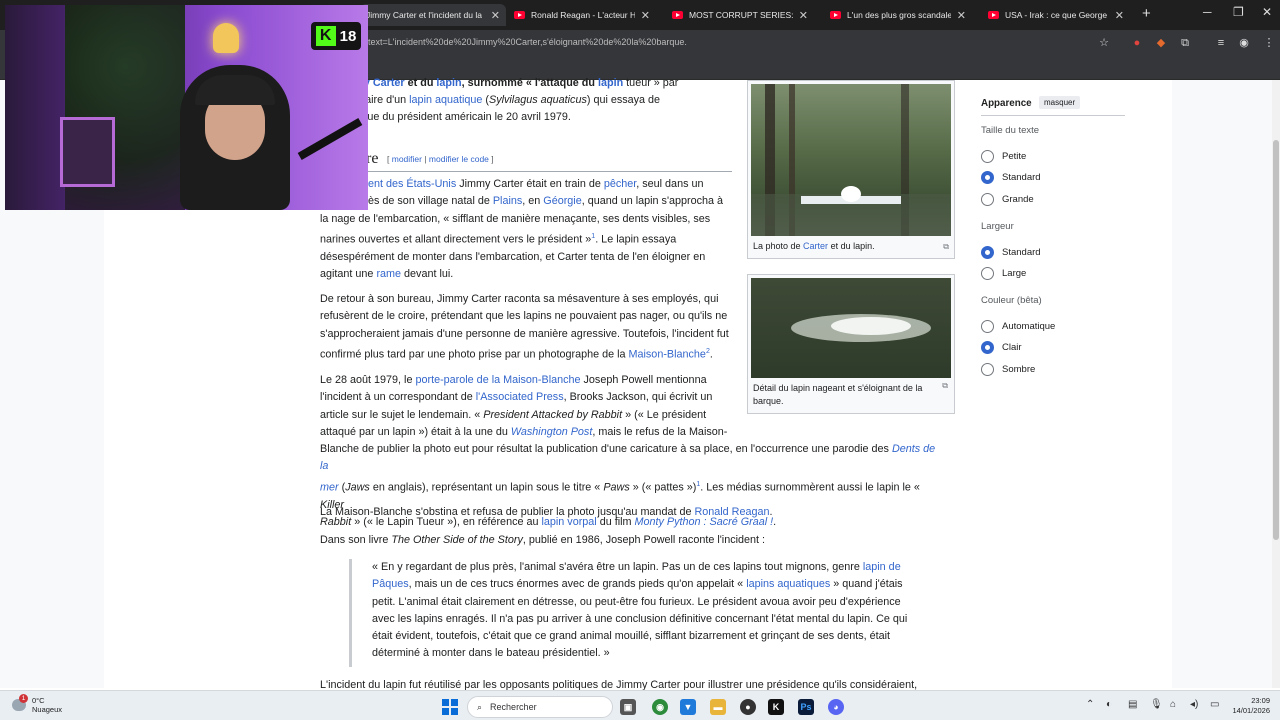 This screenshot has width=1280, height=720. Describe the element at coordinates (1146, 13) in the screenshot. I see `new-tab-button: +` at that location.